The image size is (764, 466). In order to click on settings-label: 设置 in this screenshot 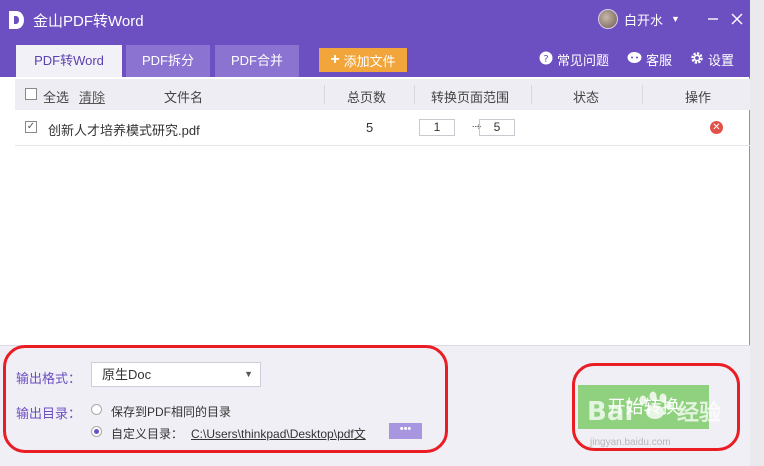, I will do `click(721, 60)`.